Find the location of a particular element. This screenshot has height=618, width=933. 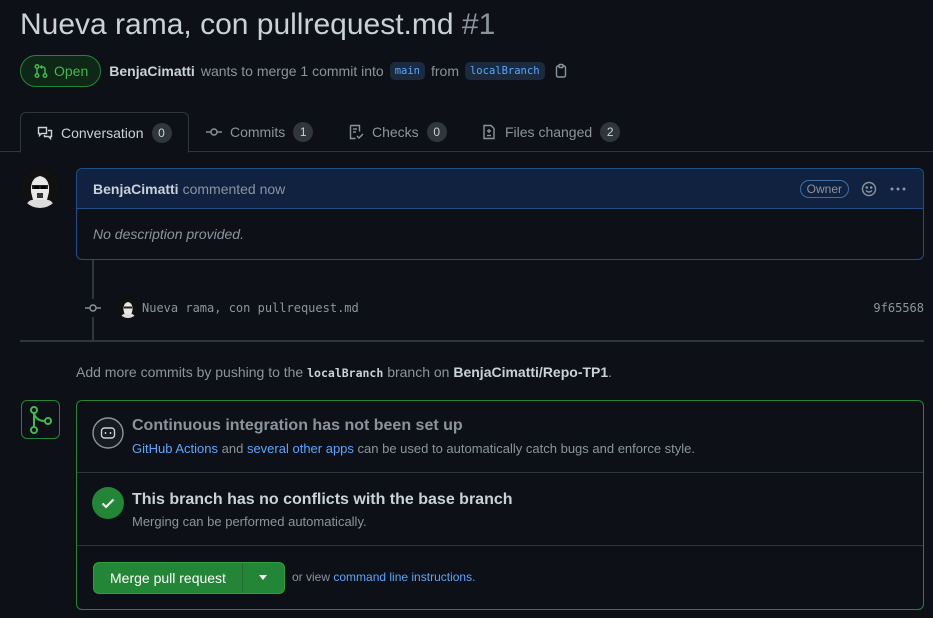

triangle-down-icon is located at coordinates (263, 577).